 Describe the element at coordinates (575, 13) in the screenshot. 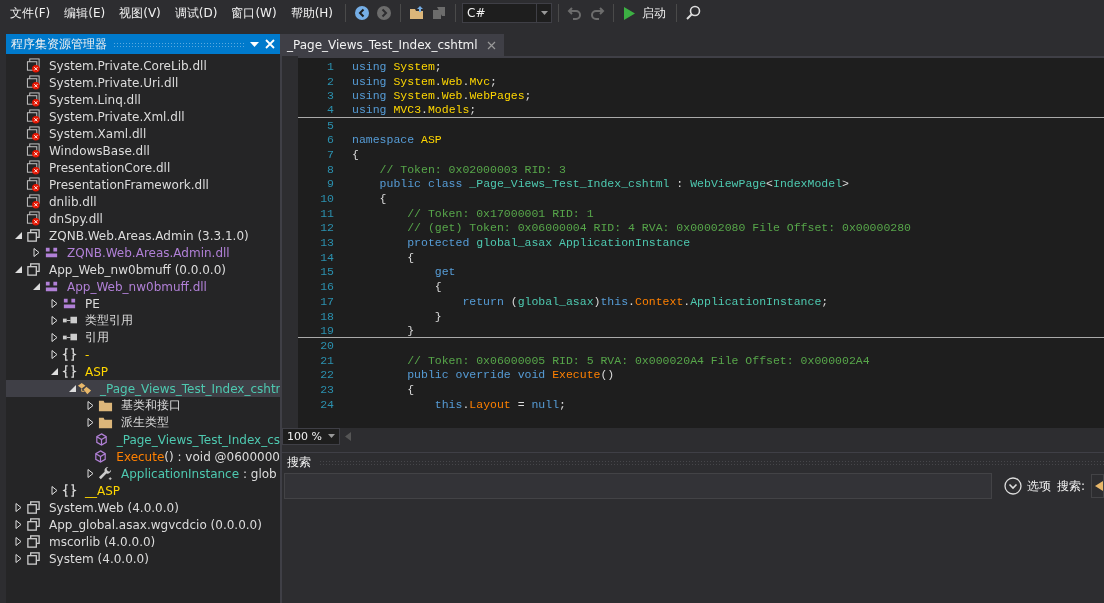

I see `undo-icon` at that location.